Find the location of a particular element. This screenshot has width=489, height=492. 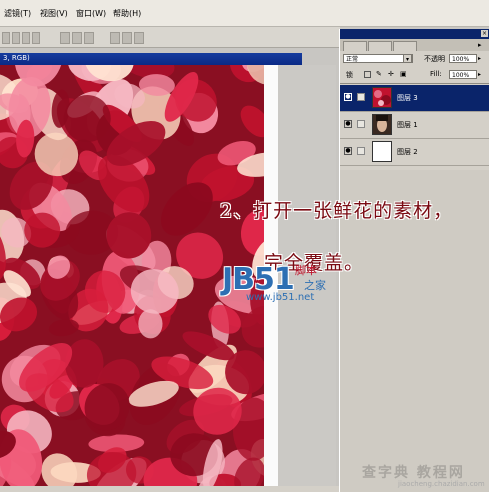

lock-move-icon: ✛ is located at coordinates (391, 74).